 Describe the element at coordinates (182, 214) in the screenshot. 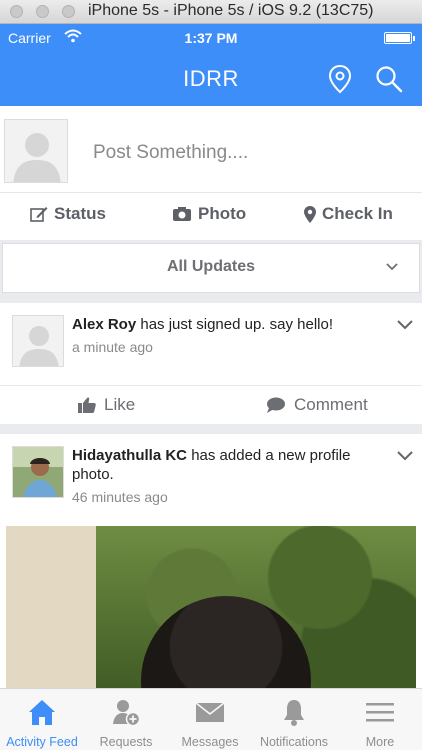

I see `camera-icon` at that location.